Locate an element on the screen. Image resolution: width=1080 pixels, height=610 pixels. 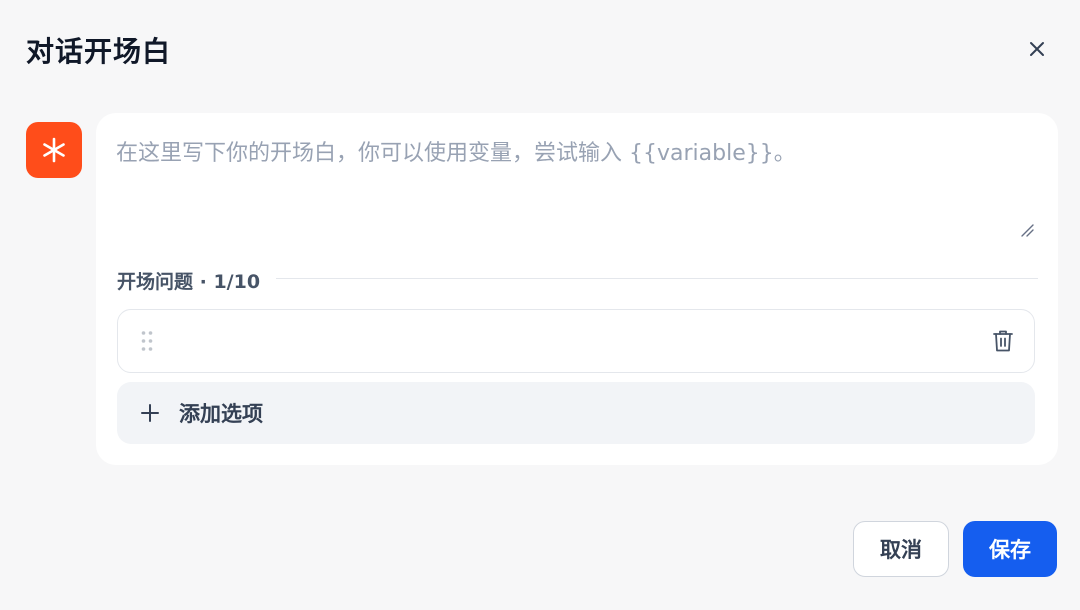
resize-handle-icon is located at coordinates (1027, 230).